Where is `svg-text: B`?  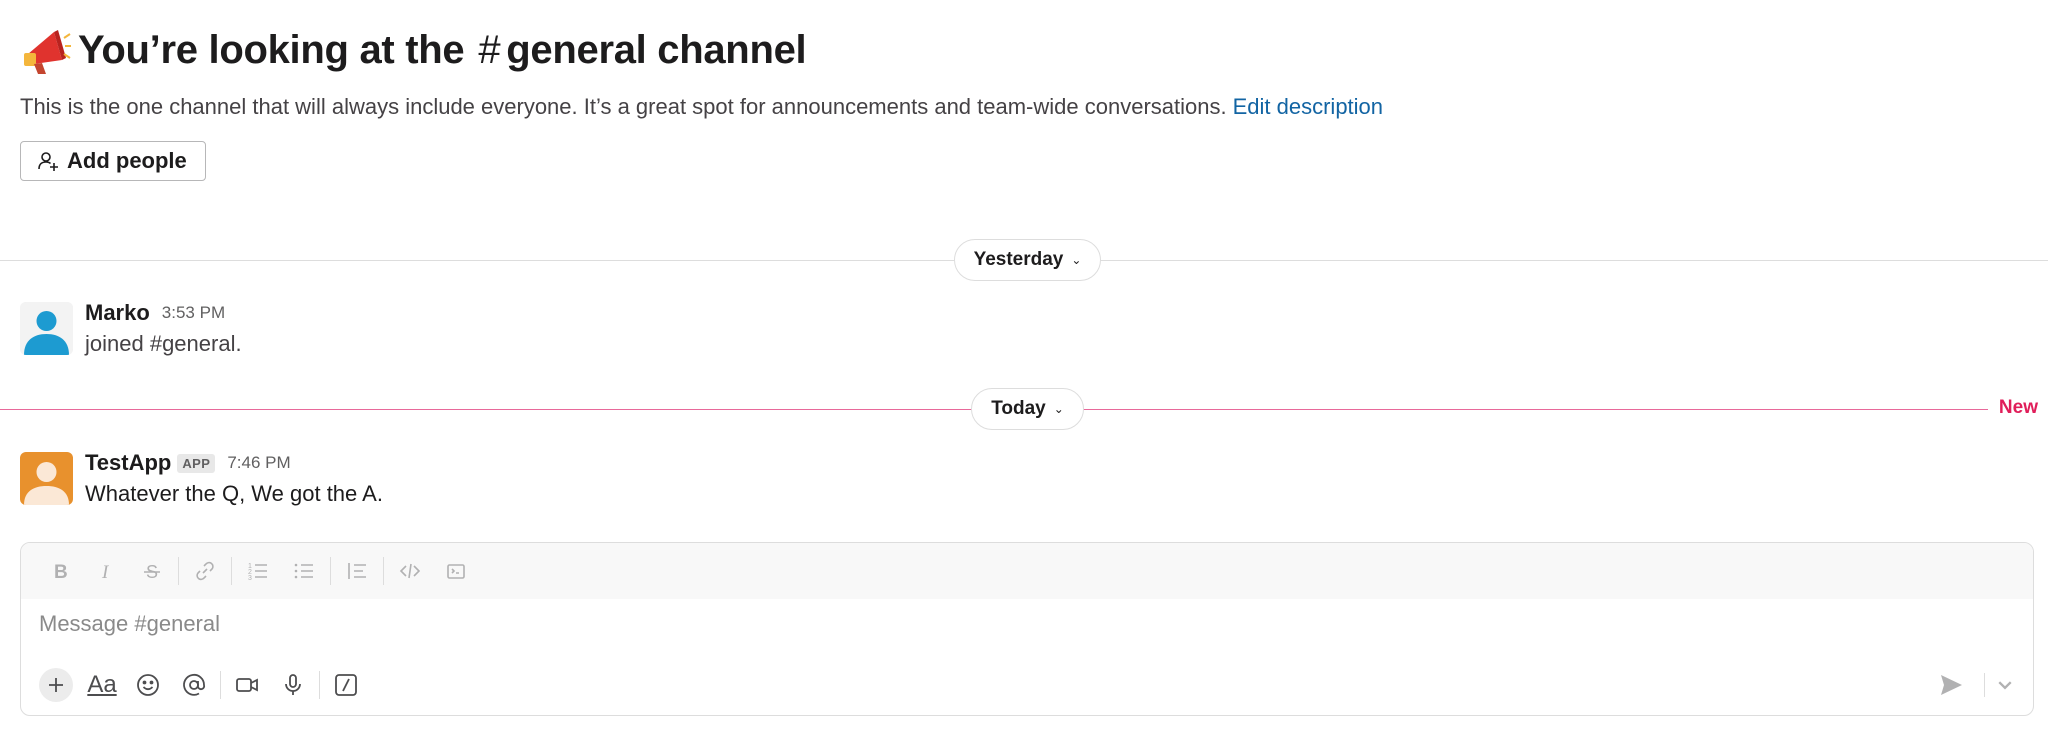
svg-text: B is located at coordinates (61, 572).